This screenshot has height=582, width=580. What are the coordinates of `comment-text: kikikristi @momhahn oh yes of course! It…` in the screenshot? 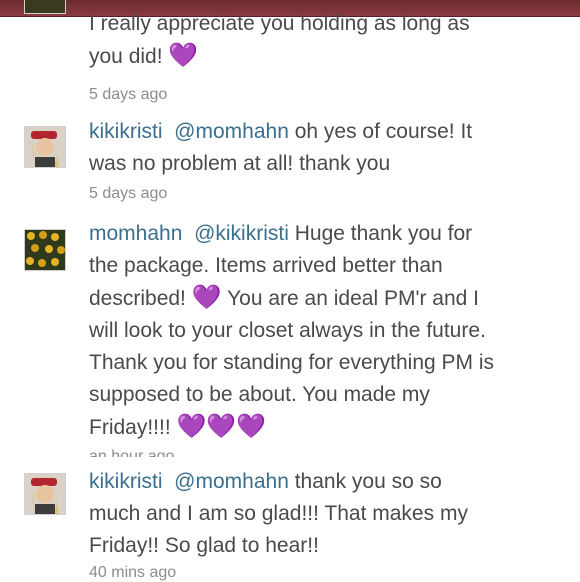 It's located at (281, 147).